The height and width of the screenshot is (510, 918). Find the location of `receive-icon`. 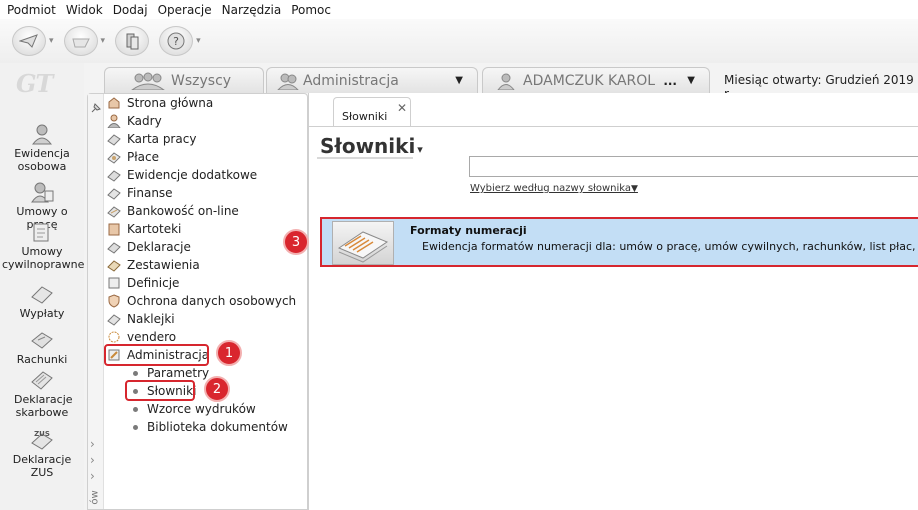

receive-icon is located at coordinates (80, 43).